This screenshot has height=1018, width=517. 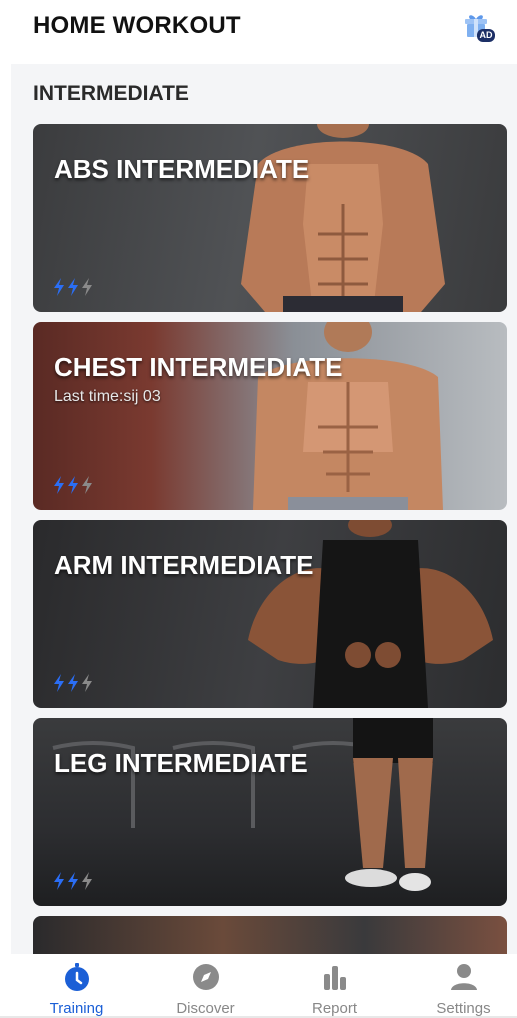 What do you see at coordinates (205, 1008) in the screenshot?
I see `nav-label: Discover` at bounding box center [205, 1008].